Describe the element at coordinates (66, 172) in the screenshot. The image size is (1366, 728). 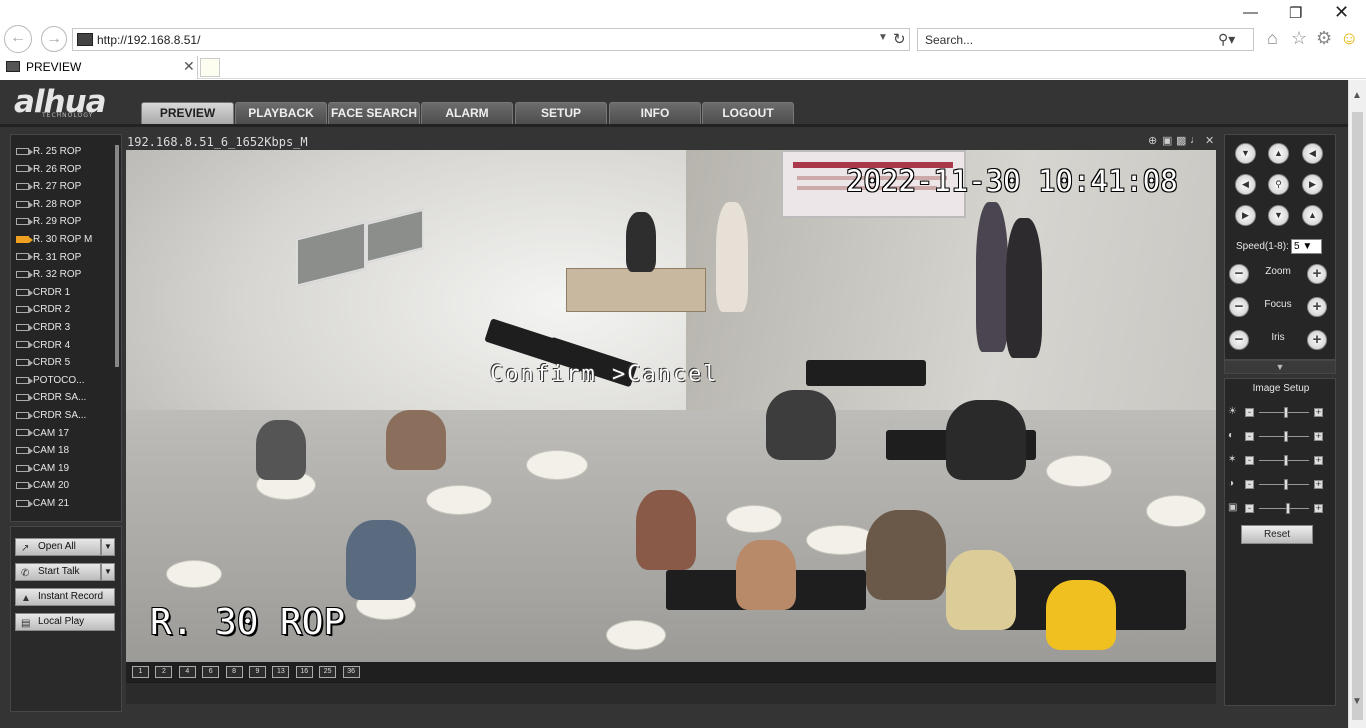
I see `camera-item: R. 26 ROP` at that location.